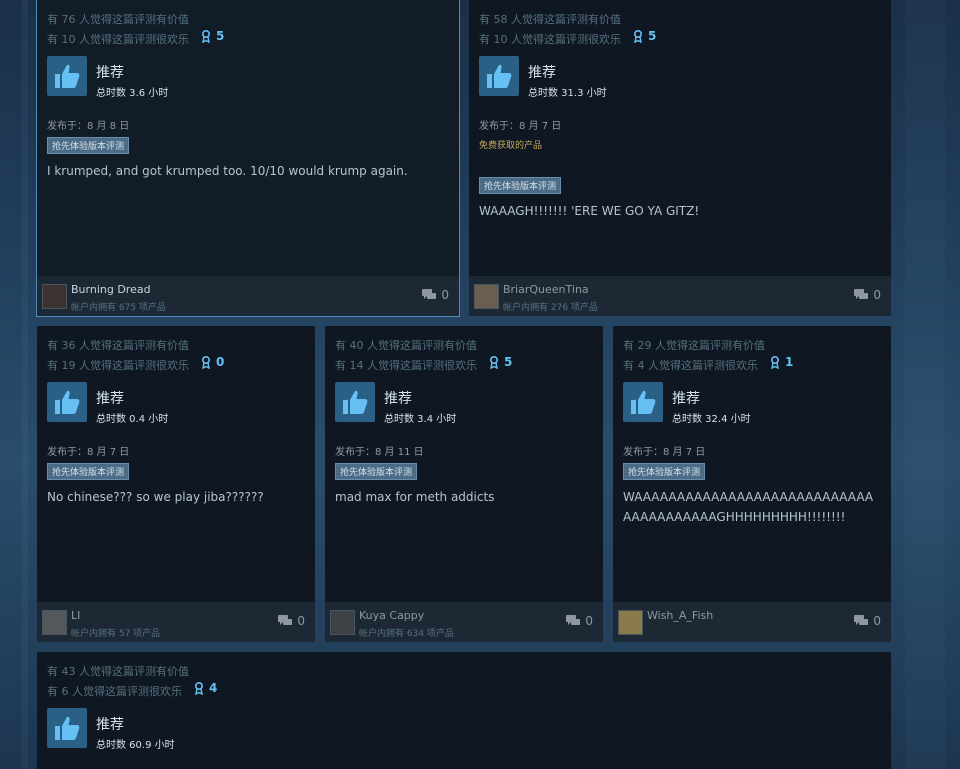 This screenshot has width=960, height=769. What do you see at coordinates (423, 355) in the screenshot?
I see `vote-summary: 有 40 人觉得这篇评测有价值 有 14 人觉得这篇评测很欢乐 5` at bounding box center [423, 355].